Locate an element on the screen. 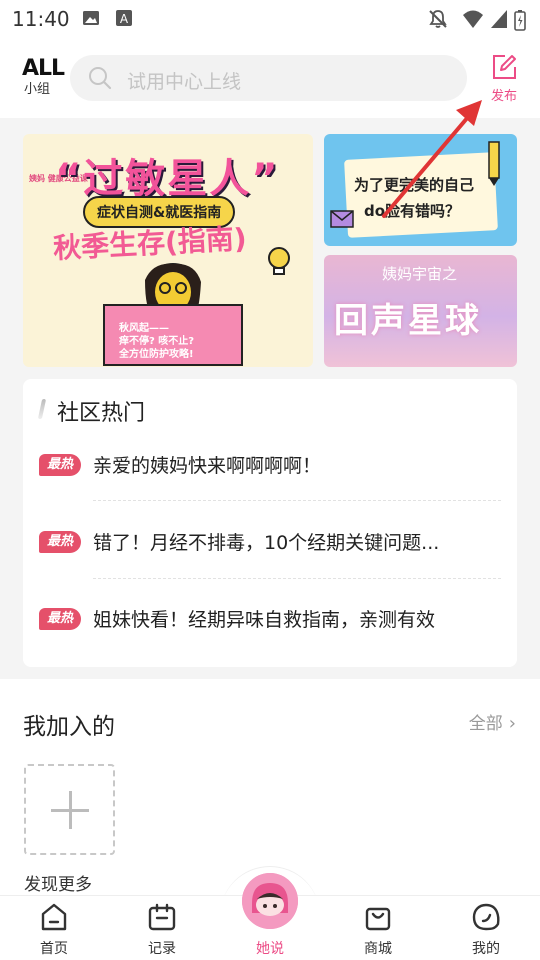 The image size is (540, 960). publish-label: 发布 is located at coordinates (503, 96).